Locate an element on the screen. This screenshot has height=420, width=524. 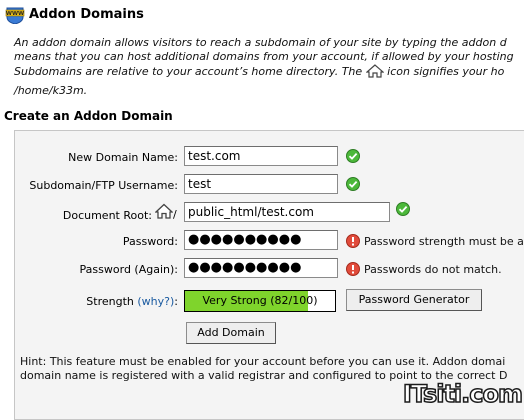
password-strength-message: Password strength must be at lea is located at coordinates (444, 241).